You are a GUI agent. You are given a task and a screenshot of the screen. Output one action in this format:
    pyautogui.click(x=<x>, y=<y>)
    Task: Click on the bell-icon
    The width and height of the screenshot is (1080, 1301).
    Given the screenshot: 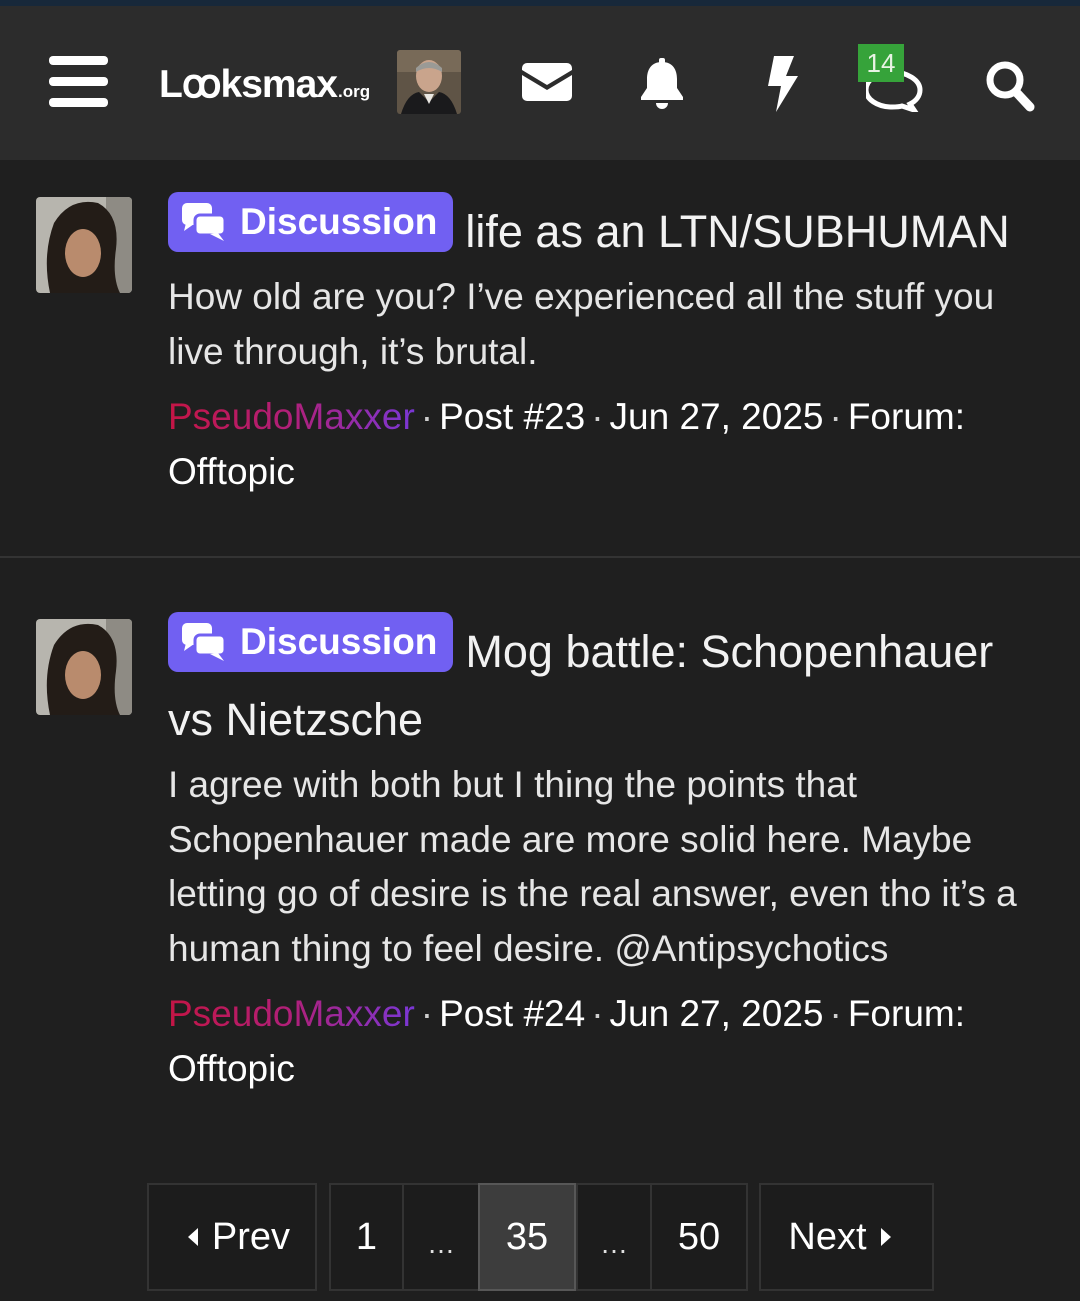 What is the action you would take?
    pyautogui.click(x=662, y=84)
    